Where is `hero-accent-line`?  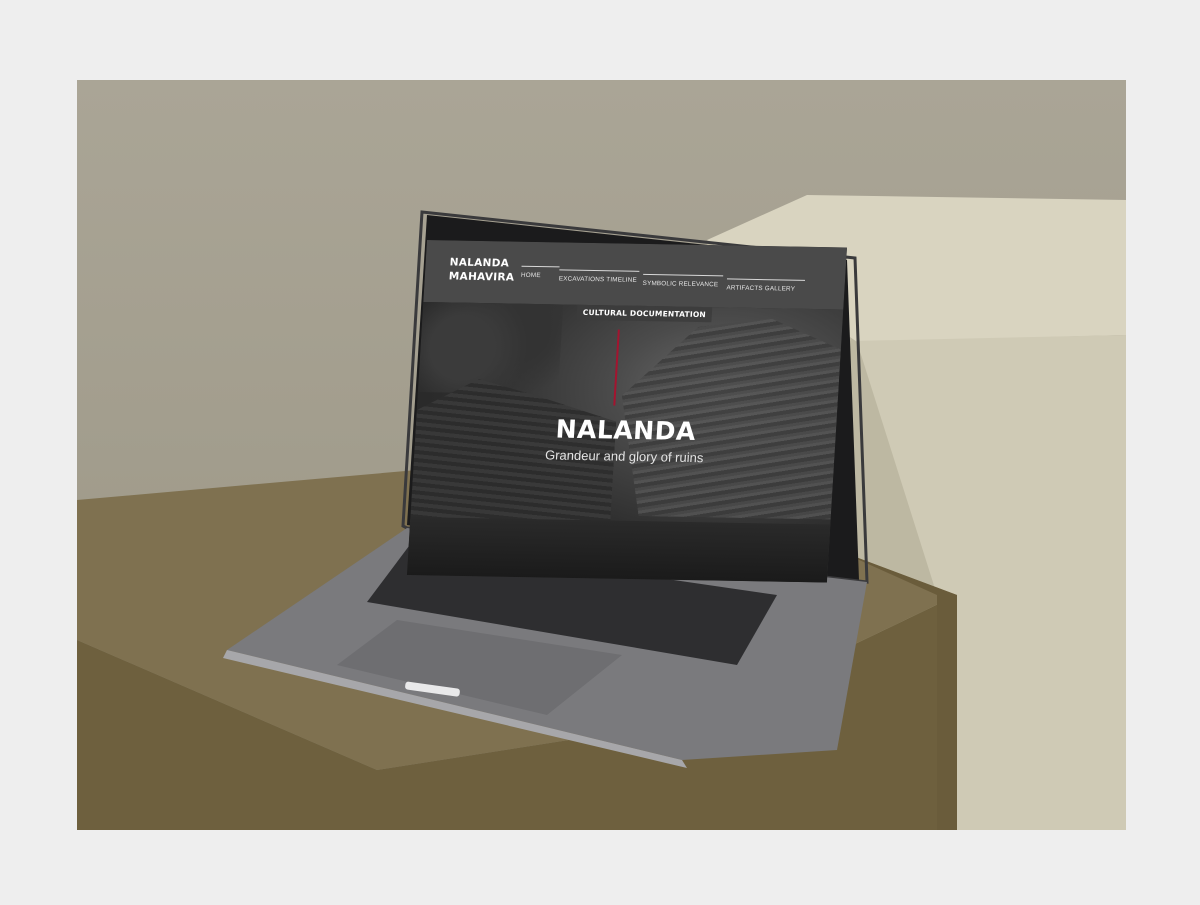 hero-accent-line is located at coordinates (616, 367).